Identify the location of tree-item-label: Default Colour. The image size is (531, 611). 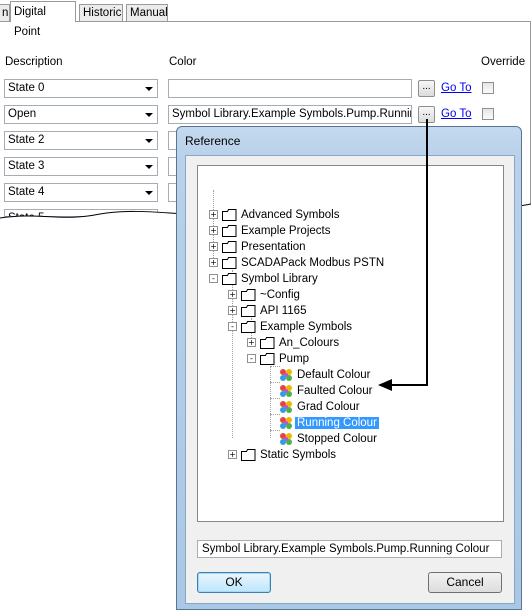
(334, 375).